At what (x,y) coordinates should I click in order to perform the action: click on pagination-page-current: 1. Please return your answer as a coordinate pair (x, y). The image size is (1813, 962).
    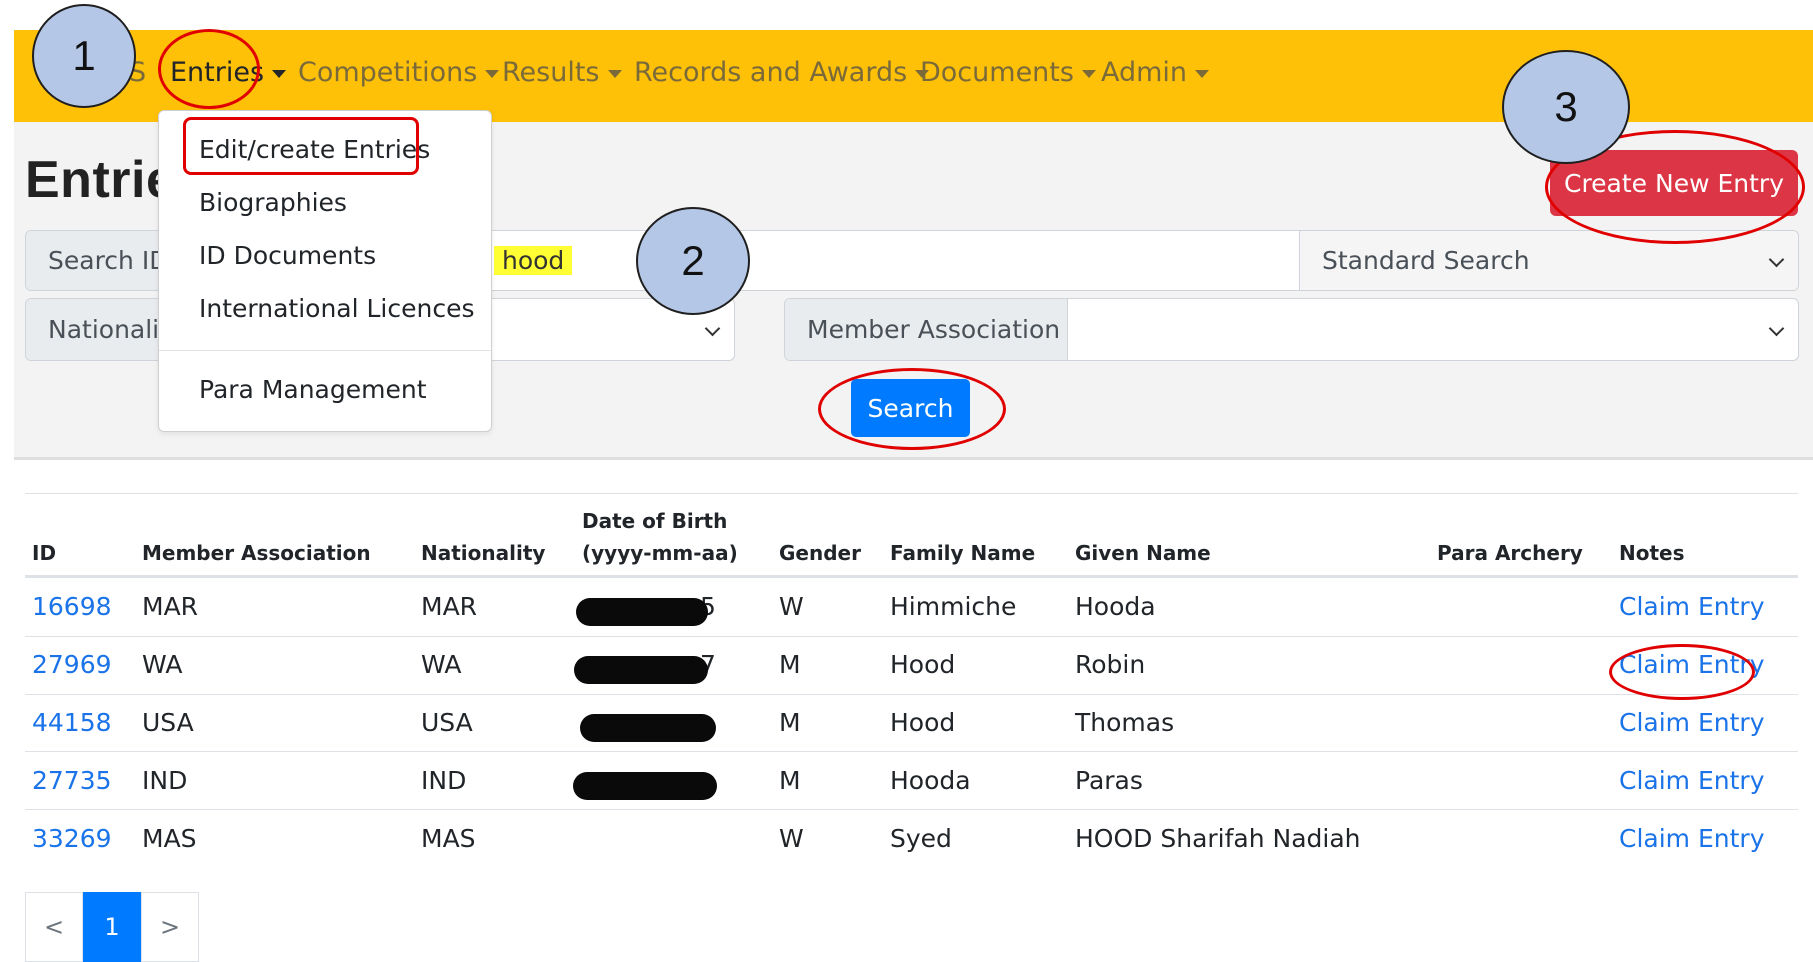
    Looking at the image, I should click on (112, 927).